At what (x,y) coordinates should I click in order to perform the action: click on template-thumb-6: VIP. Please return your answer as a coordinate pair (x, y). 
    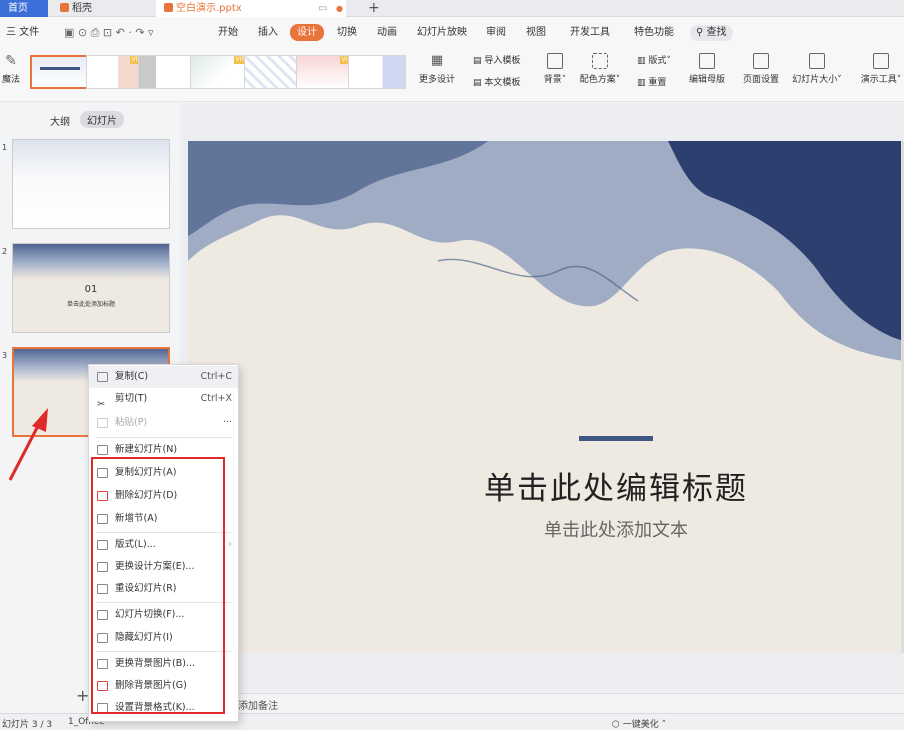
    Looking at the image, I should click on (325, 72).